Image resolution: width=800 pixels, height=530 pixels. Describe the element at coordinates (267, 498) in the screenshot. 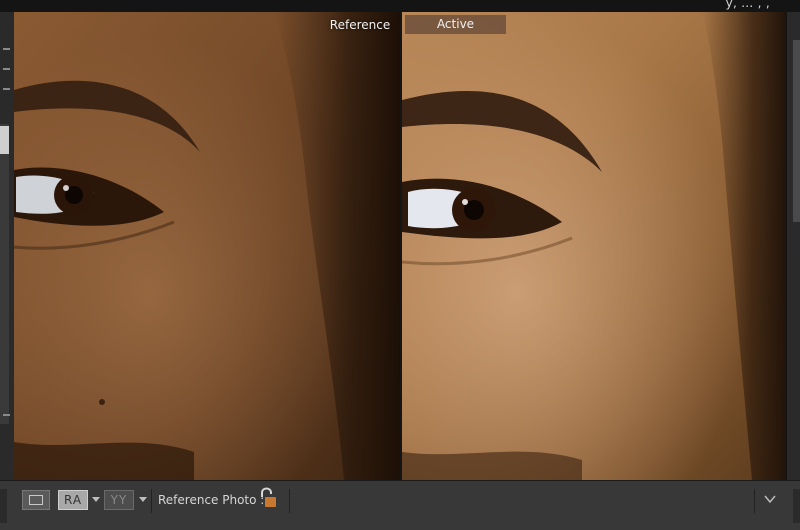

I see `unlocked-padlock-icon` at that location.